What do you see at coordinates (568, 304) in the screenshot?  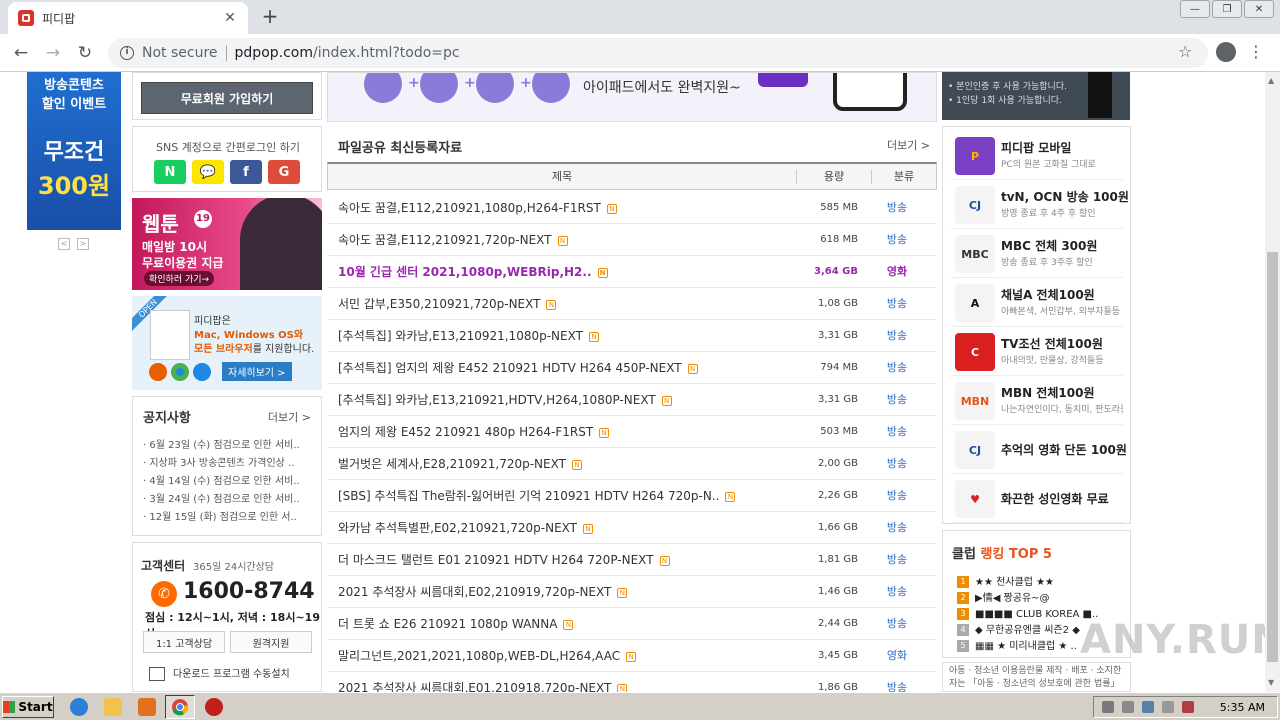 I see `file-title-link: 서민 갑부,E350,210921,720p-NEXT N` at bounding box center [568, 304].